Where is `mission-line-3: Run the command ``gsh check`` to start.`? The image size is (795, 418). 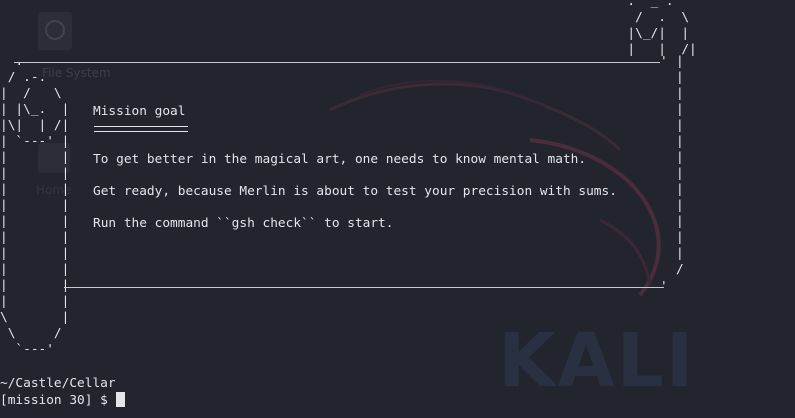
mission-line-3: Run the command ``gsh check`` to start. is located at coordinates (243, 223).